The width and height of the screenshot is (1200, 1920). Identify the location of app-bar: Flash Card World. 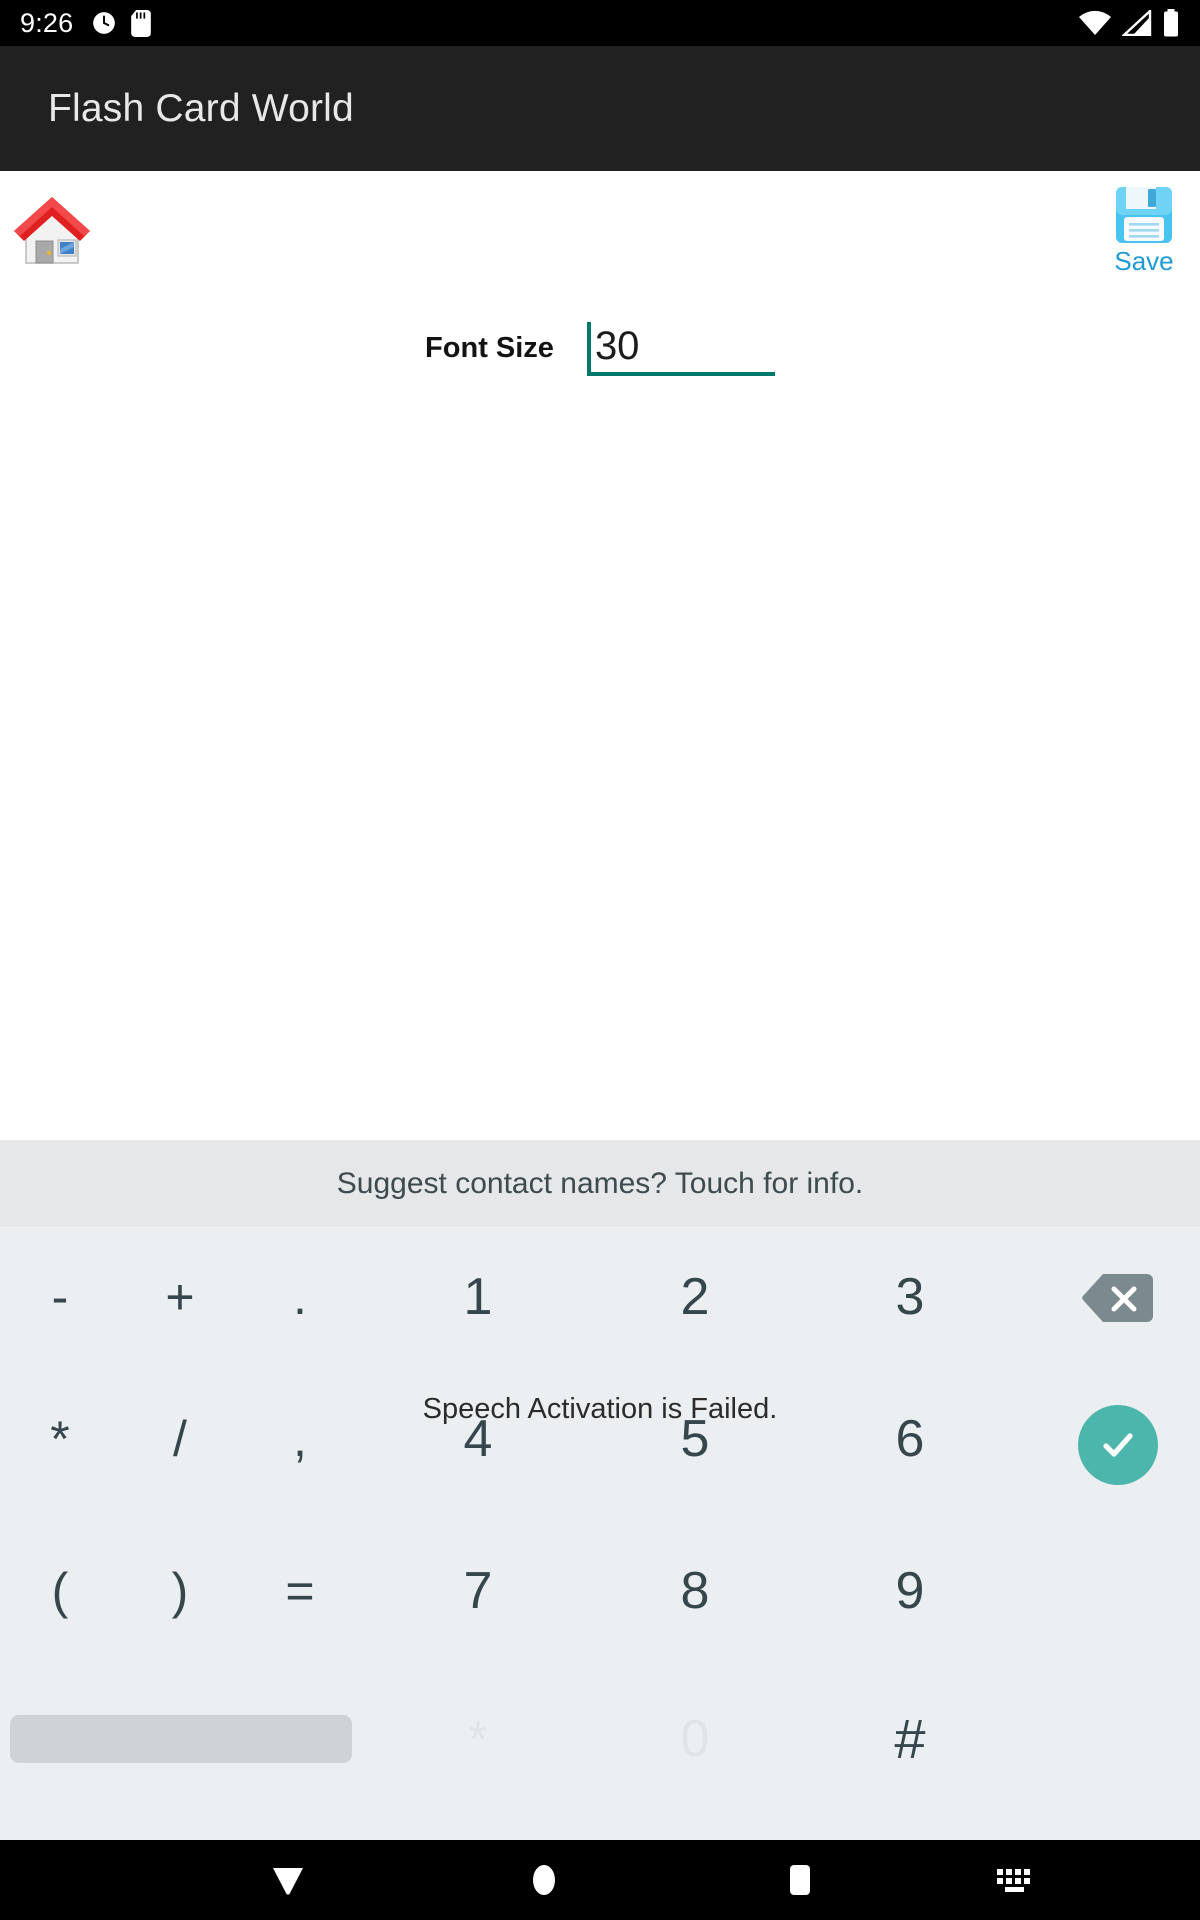
(600, 108).